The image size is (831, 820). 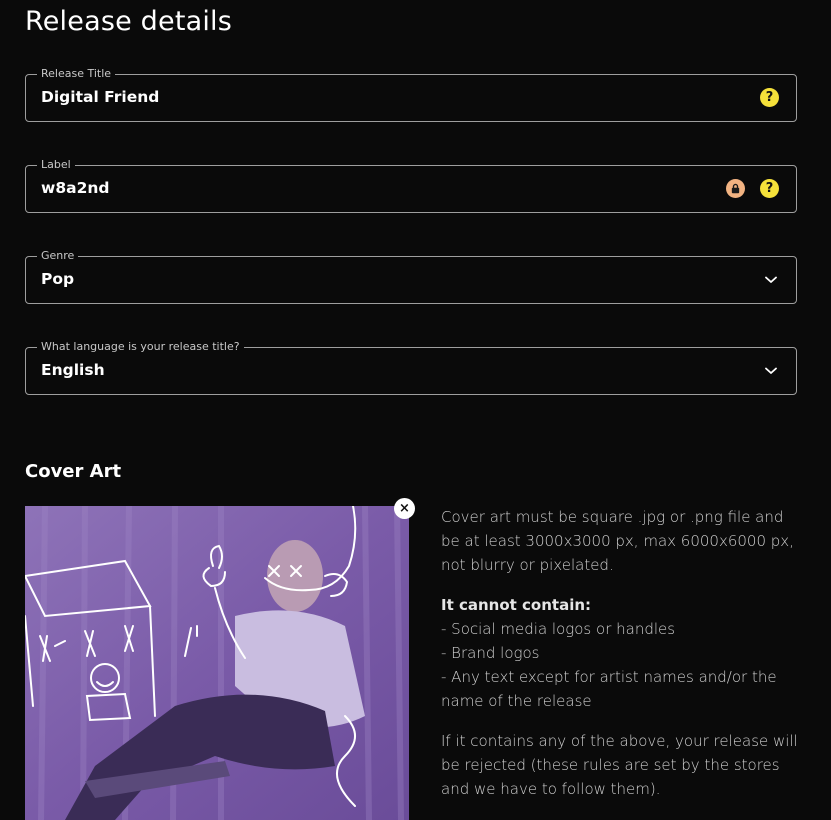 I want to click on rules-cannot-title: It cannot contain:, so click(x=516, y=605).